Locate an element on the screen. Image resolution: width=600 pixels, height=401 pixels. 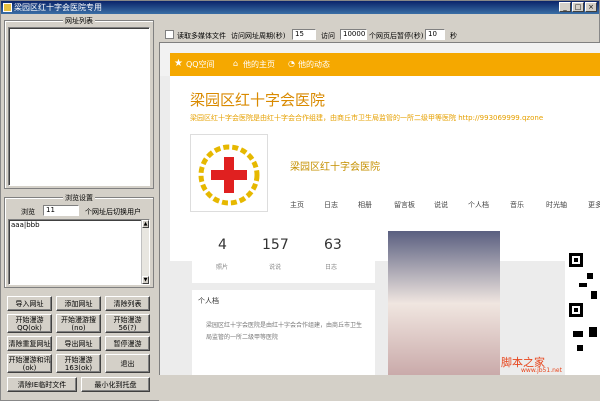
visit-period-input: 15 is located at coordinates (304, 34).